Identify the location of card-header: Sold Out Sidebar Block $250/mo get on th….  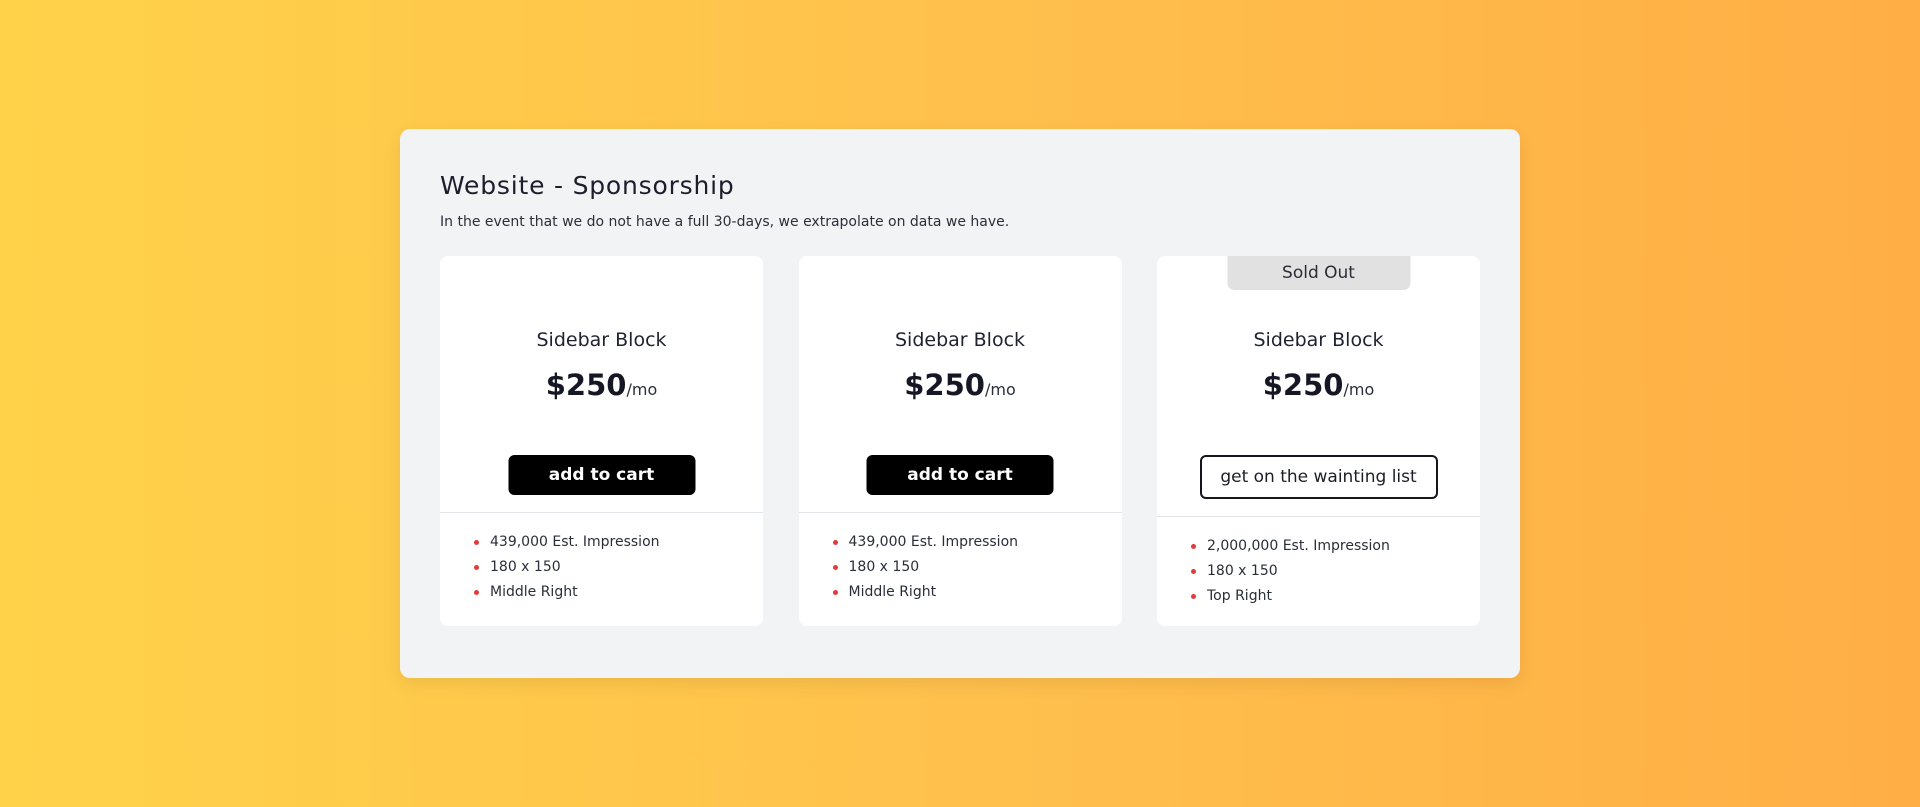
(1318, 386).